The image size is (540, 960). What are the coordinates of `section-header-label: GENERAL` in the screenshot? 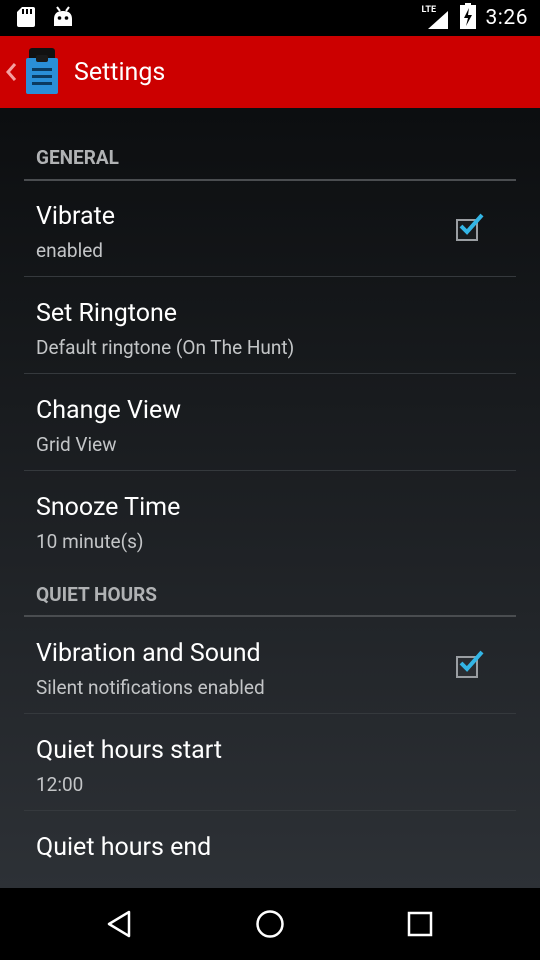 It's located at (77, 157).